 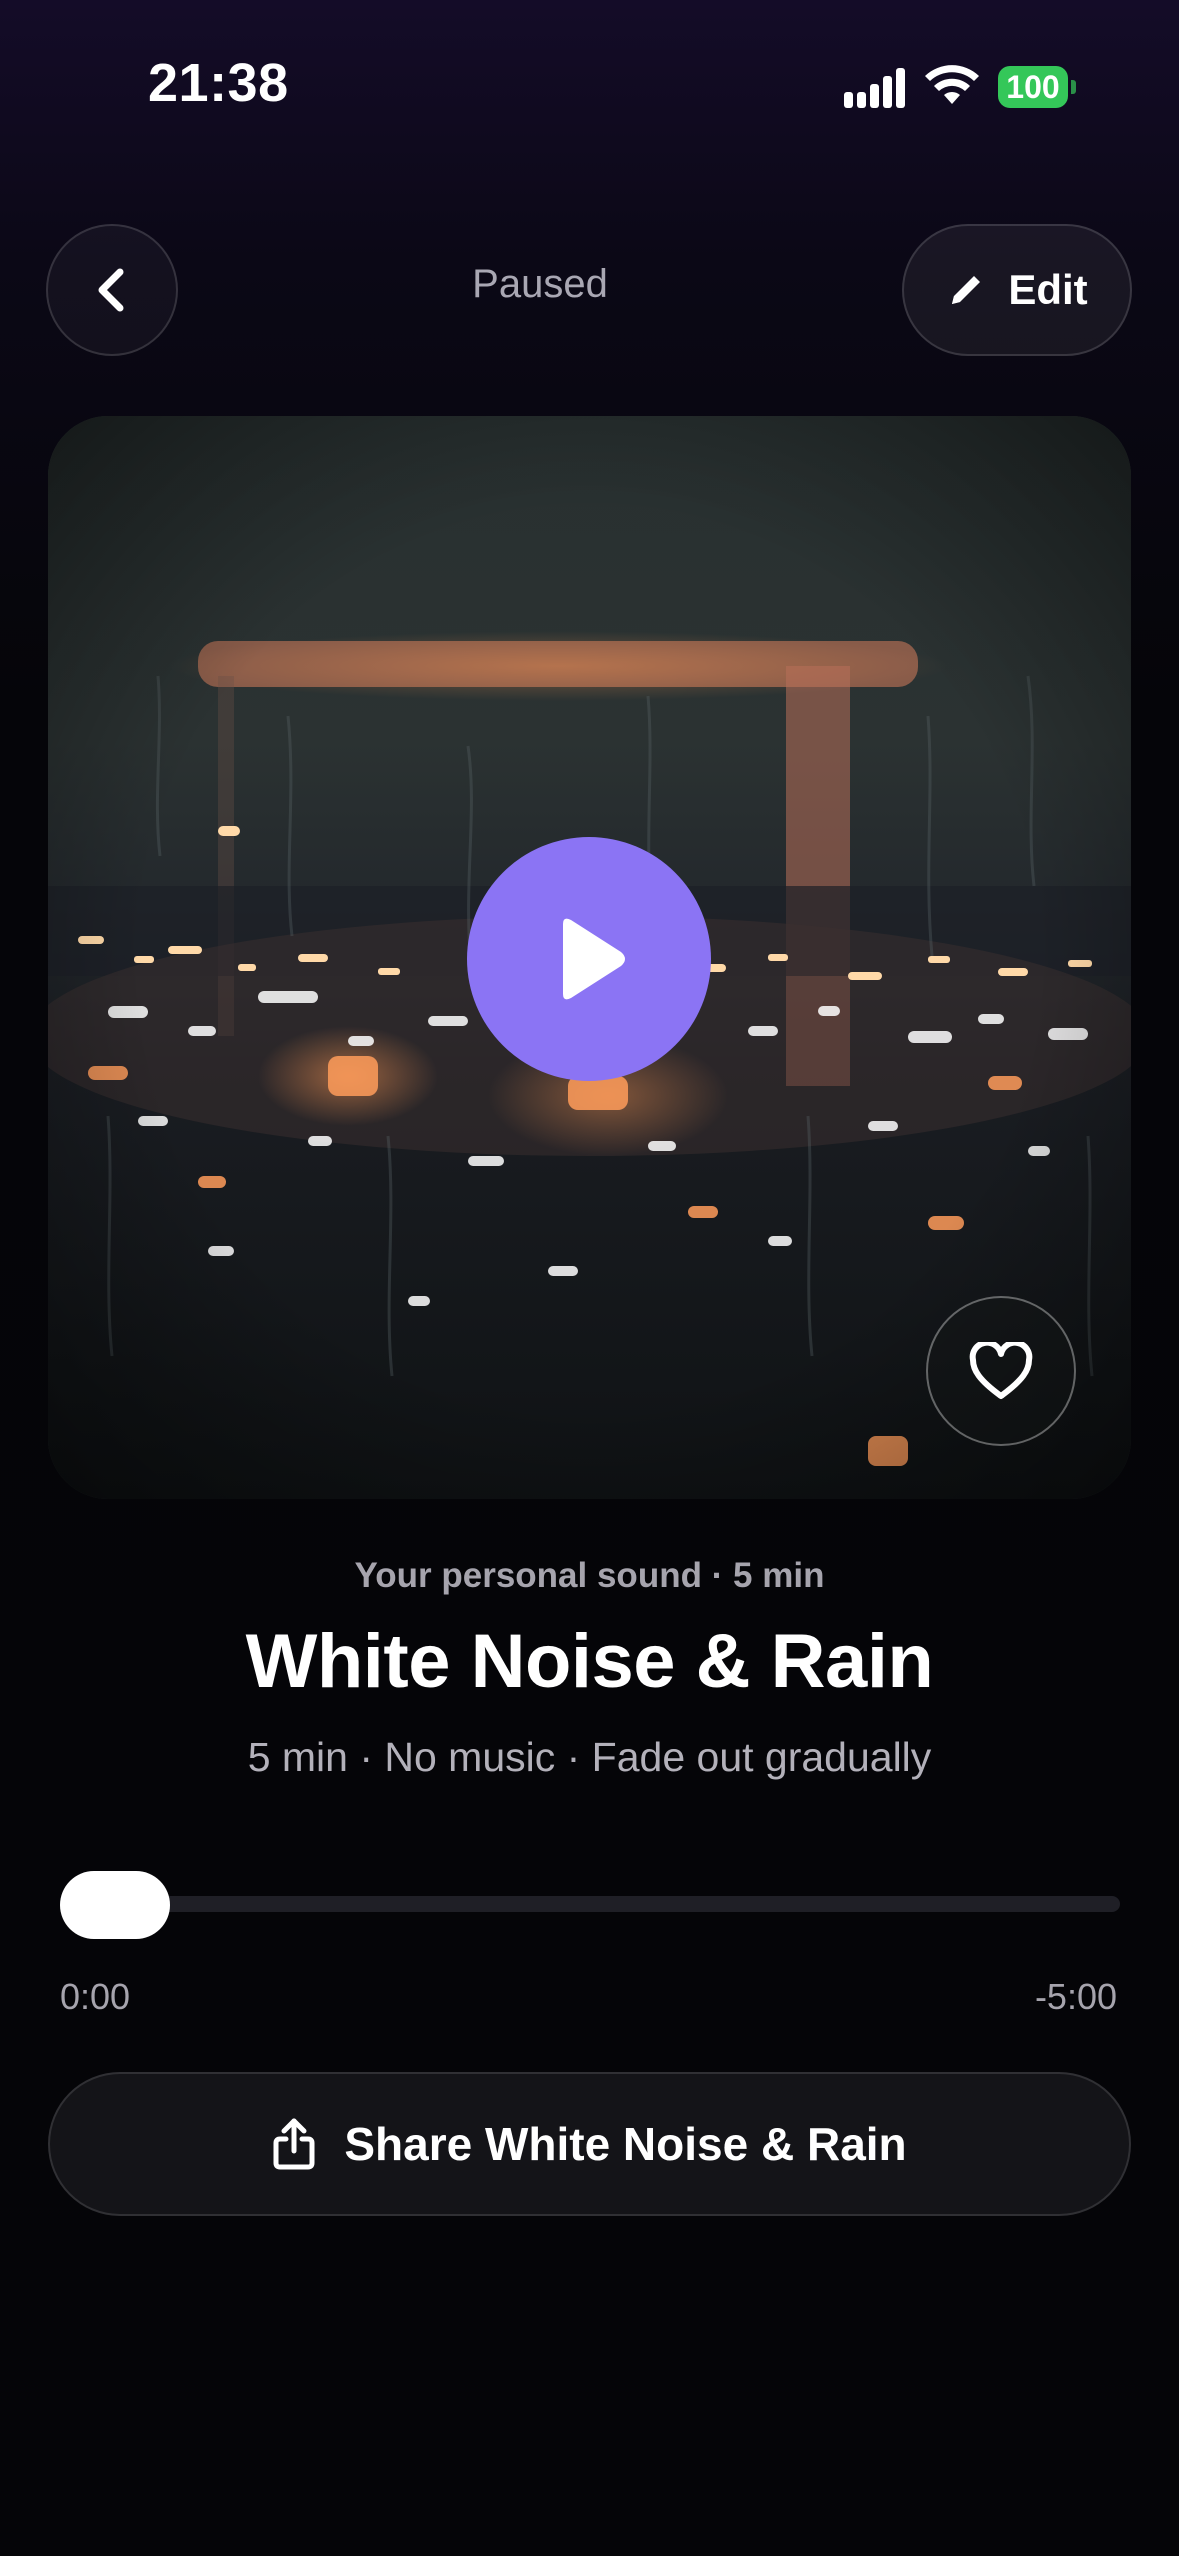 What do you see at coordinates (1075, 1996) in the screenshot?
I see `time-remaining: -5:00` at bounding box center [1075, 1996].